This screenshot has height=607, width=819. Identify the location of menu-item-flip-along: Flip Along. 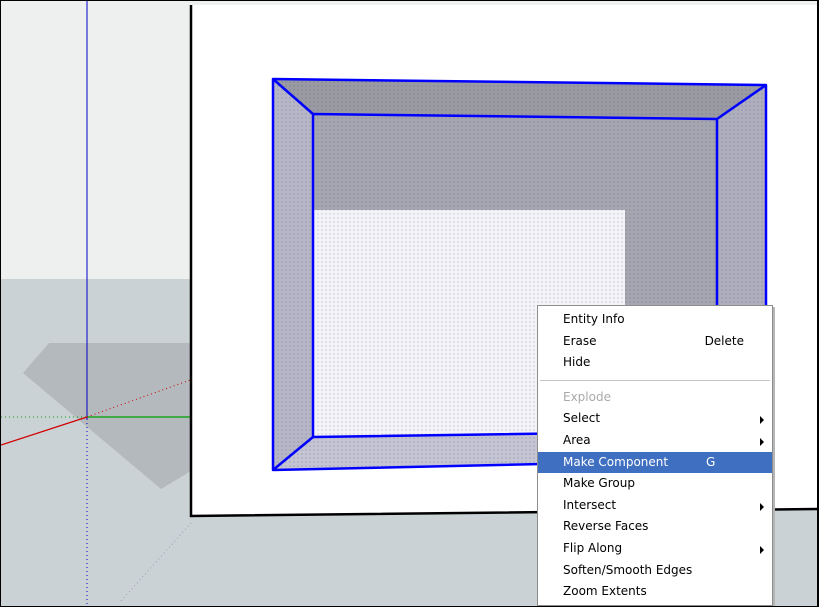
(655, 549).